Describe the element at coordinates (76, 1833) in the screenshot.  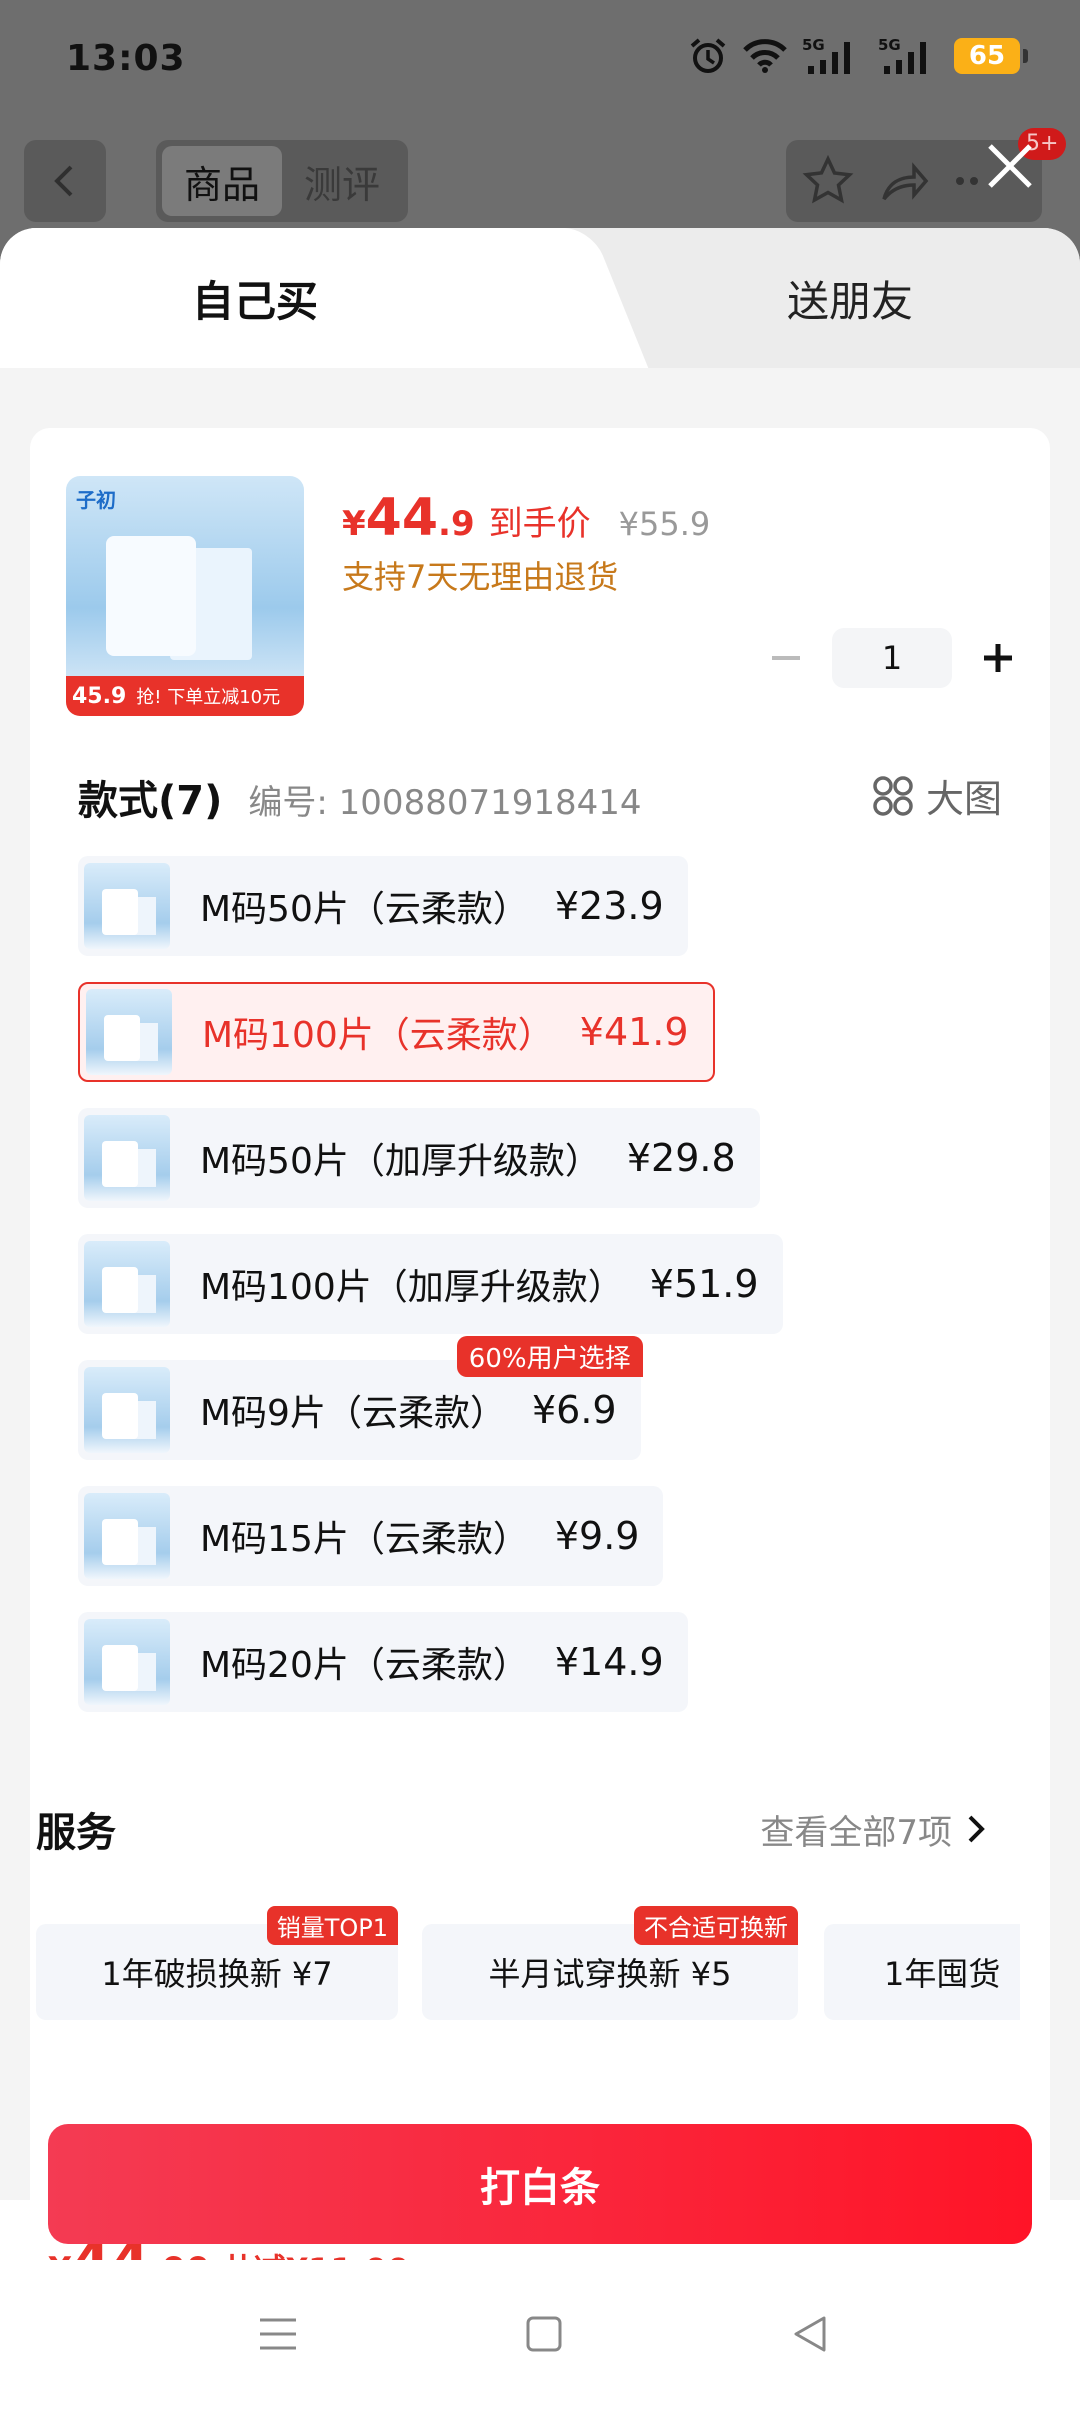
I see `services-title: 服务` at that location.